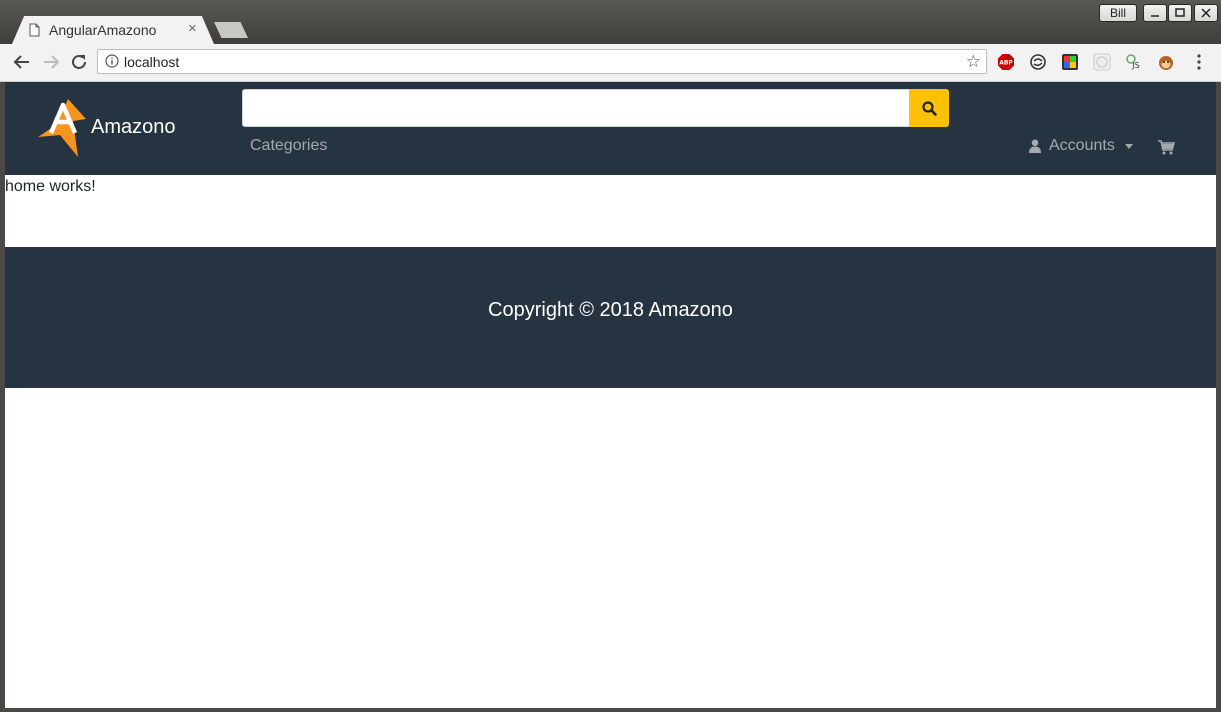 This screenshot has width=1221, height=712. I want to click on tab-title: AngularAmazono, so click(103, 30).